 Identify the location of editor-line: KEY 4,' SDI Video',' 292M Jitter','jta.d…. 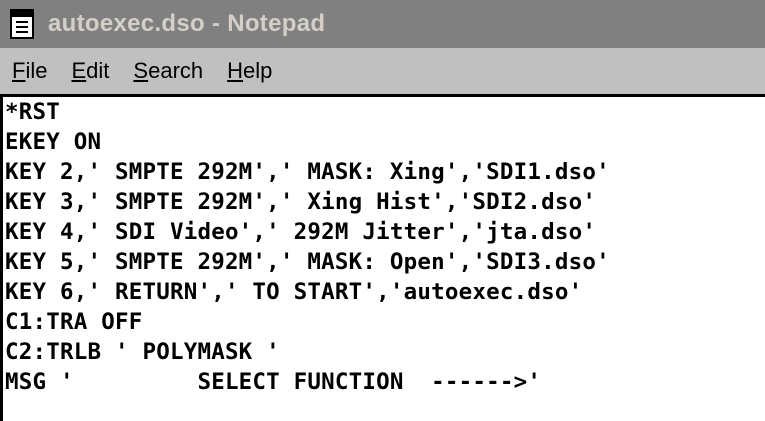
(301, 232).